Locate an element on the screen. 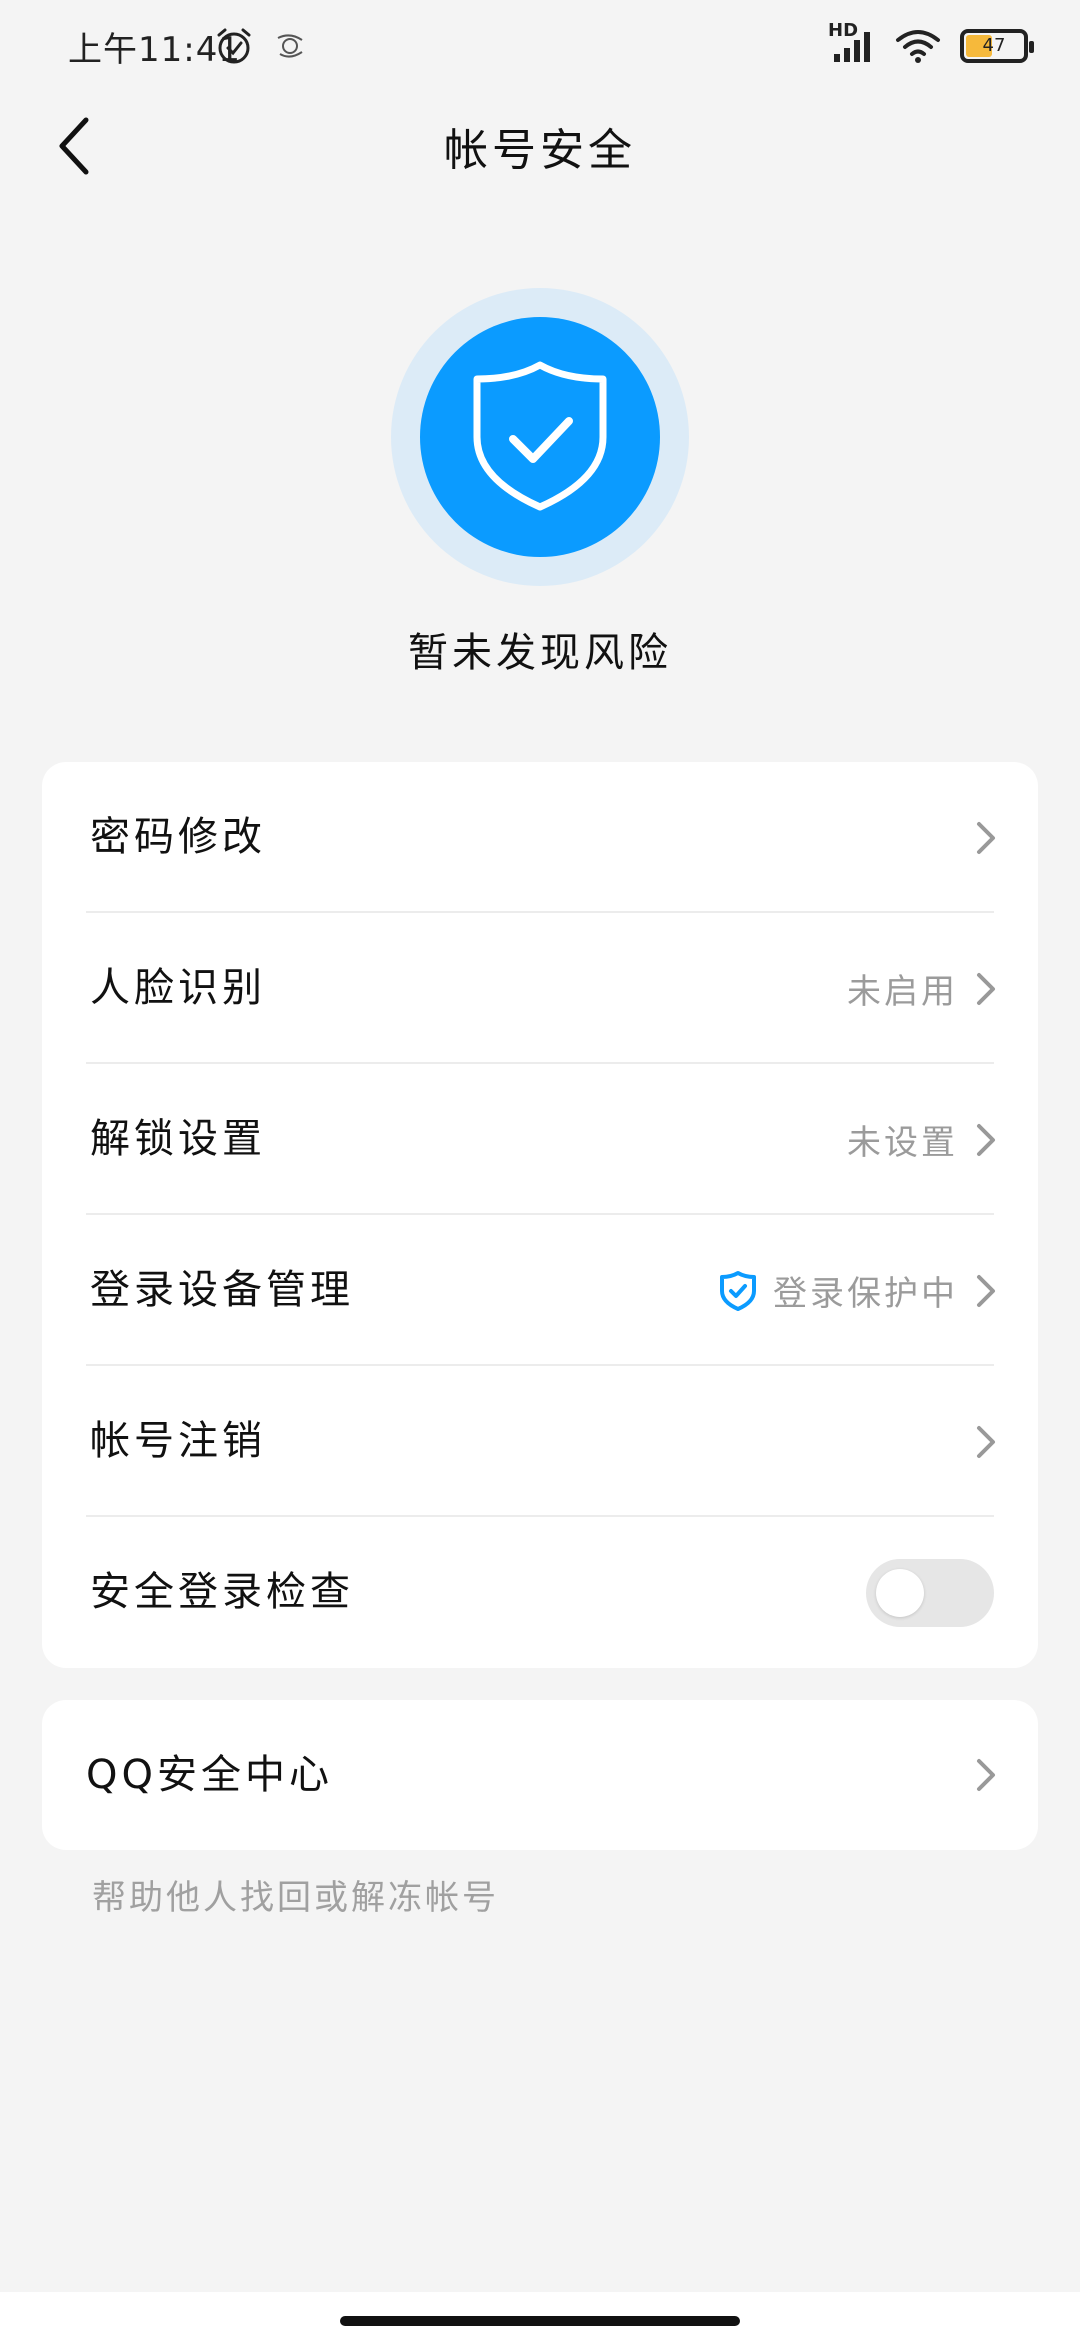 The image size is (1080, 2340). shield-badge is located at coordinates (540, 437).